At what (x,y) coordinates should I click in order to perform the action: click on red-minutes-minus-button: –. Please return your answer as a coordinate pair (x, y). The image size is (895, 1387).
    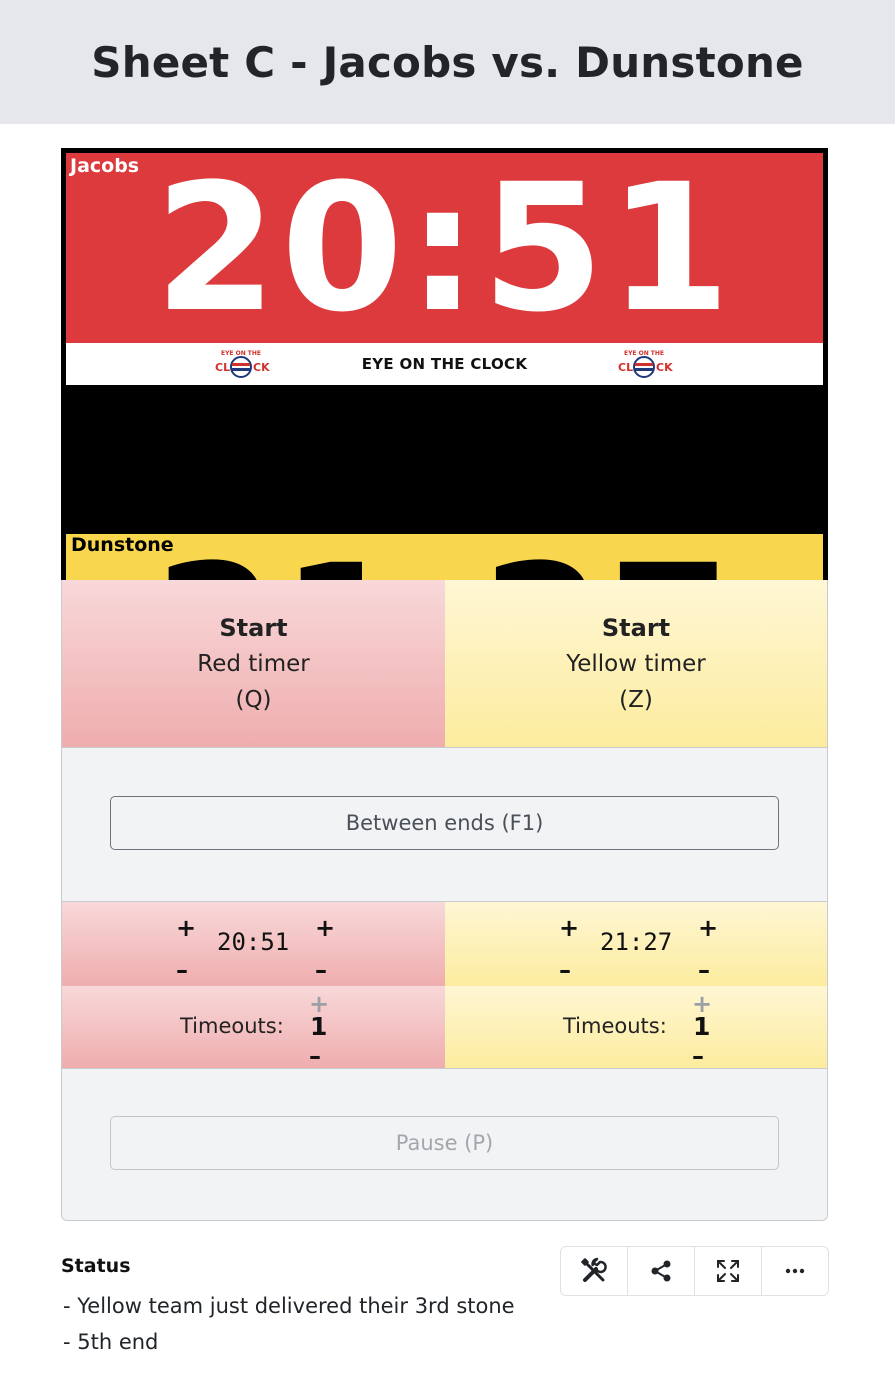
    Looking at the image, I should click on (182, 970).